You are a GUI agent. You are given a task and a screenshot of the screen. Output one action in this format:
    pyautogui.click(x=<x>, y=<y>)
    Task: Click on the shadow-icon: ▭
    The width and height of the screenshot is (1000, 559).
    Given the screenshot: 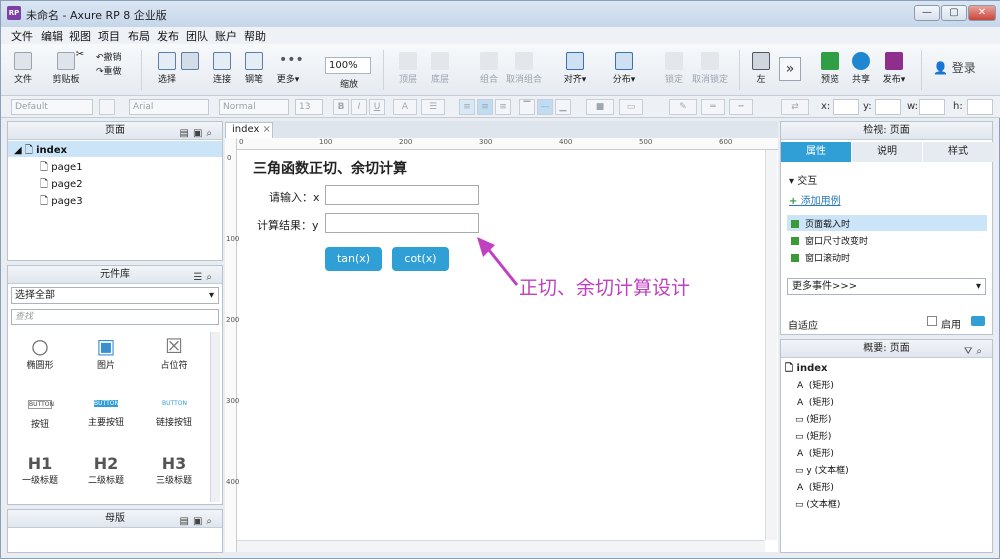 What is the action you would take?
    pyautogui.click(x=631, y=107)
    